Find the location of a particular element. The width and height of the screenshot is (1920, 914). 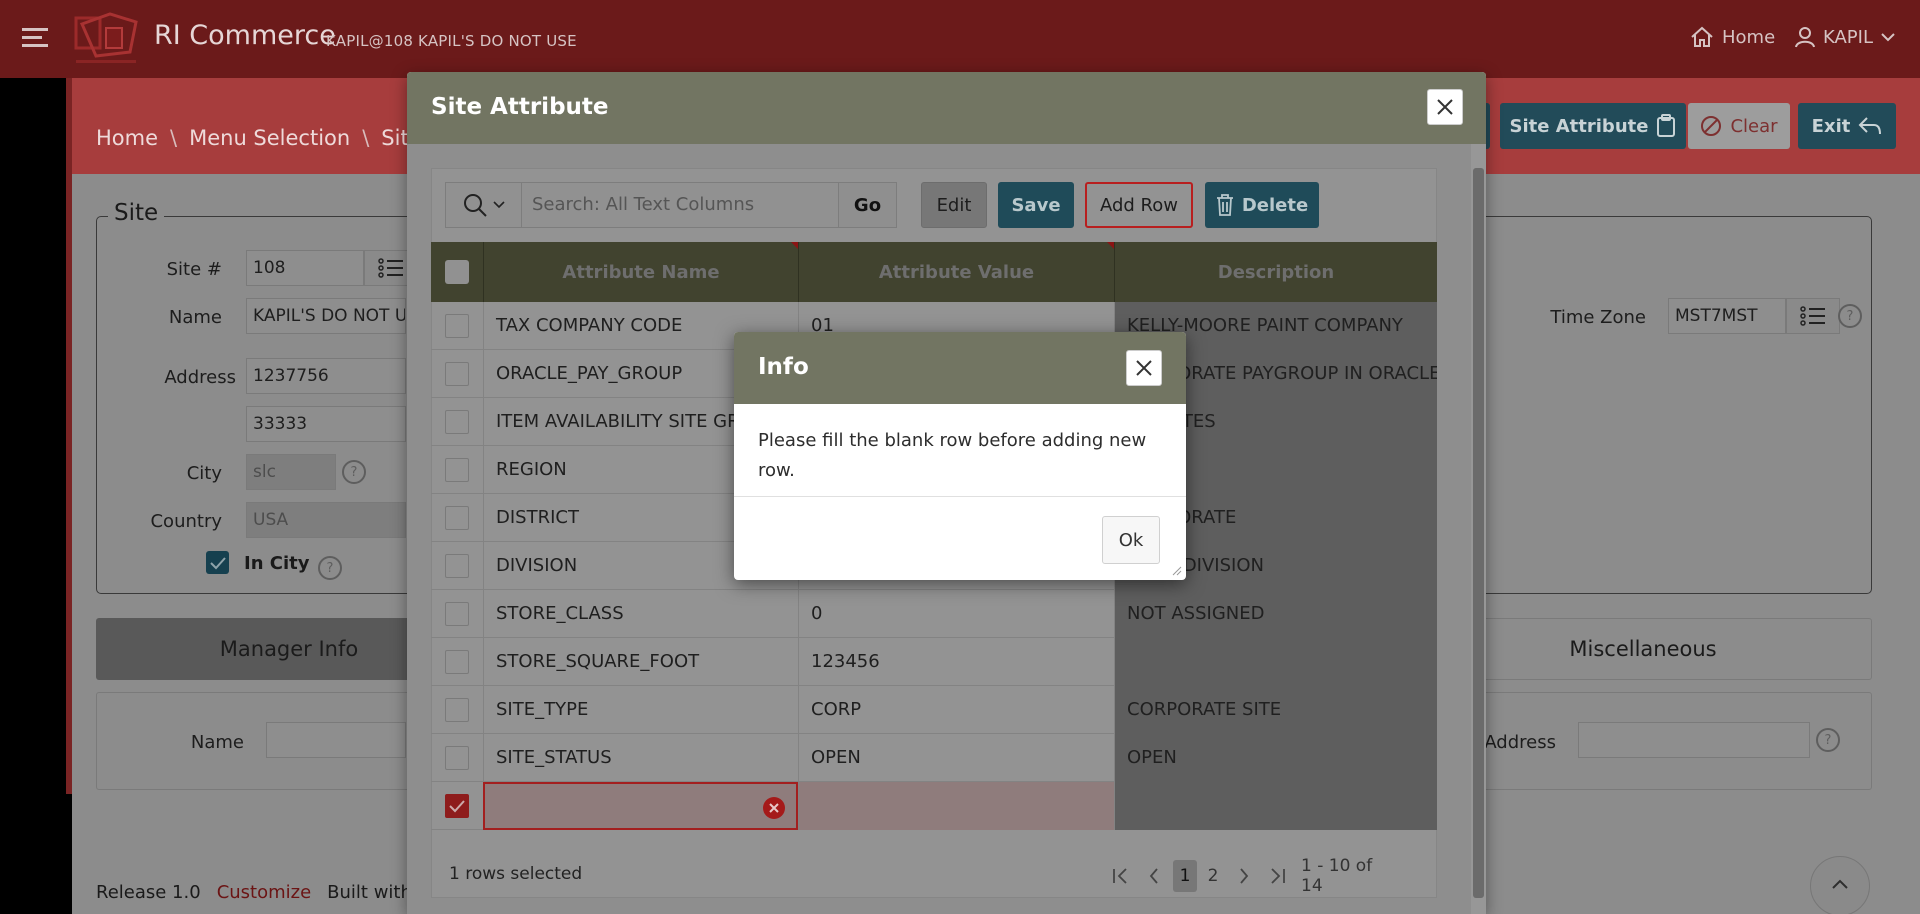

scroll-to-top-button is located at coordinates (1840, 885).